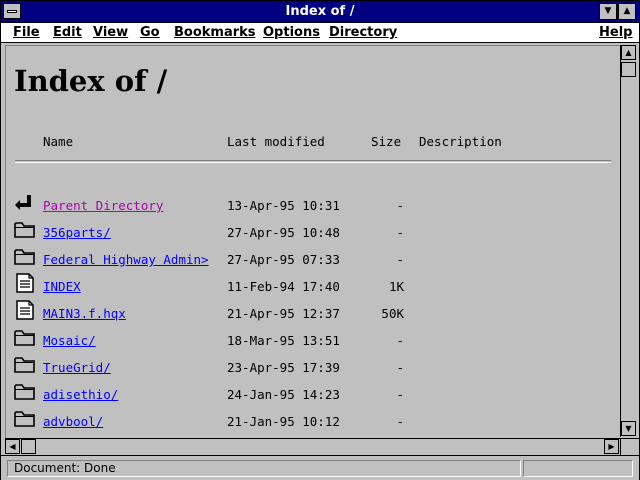  I want to click on entry-modified: 13-Apr-95 10:31, so click(283, 205).